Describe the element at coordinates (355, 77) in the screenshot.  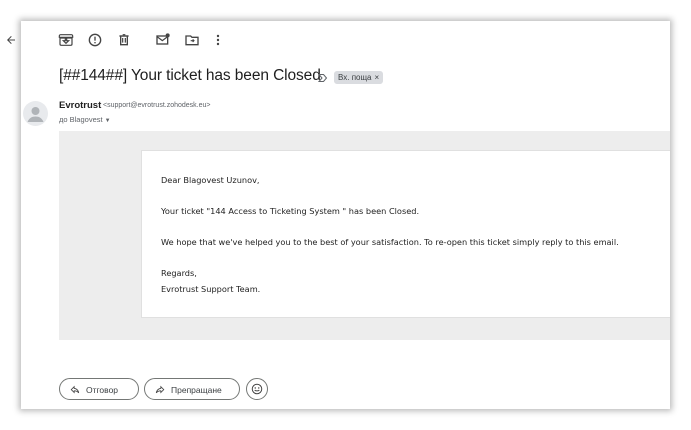
I see `label-chip-text: Вх. поща` at that location.